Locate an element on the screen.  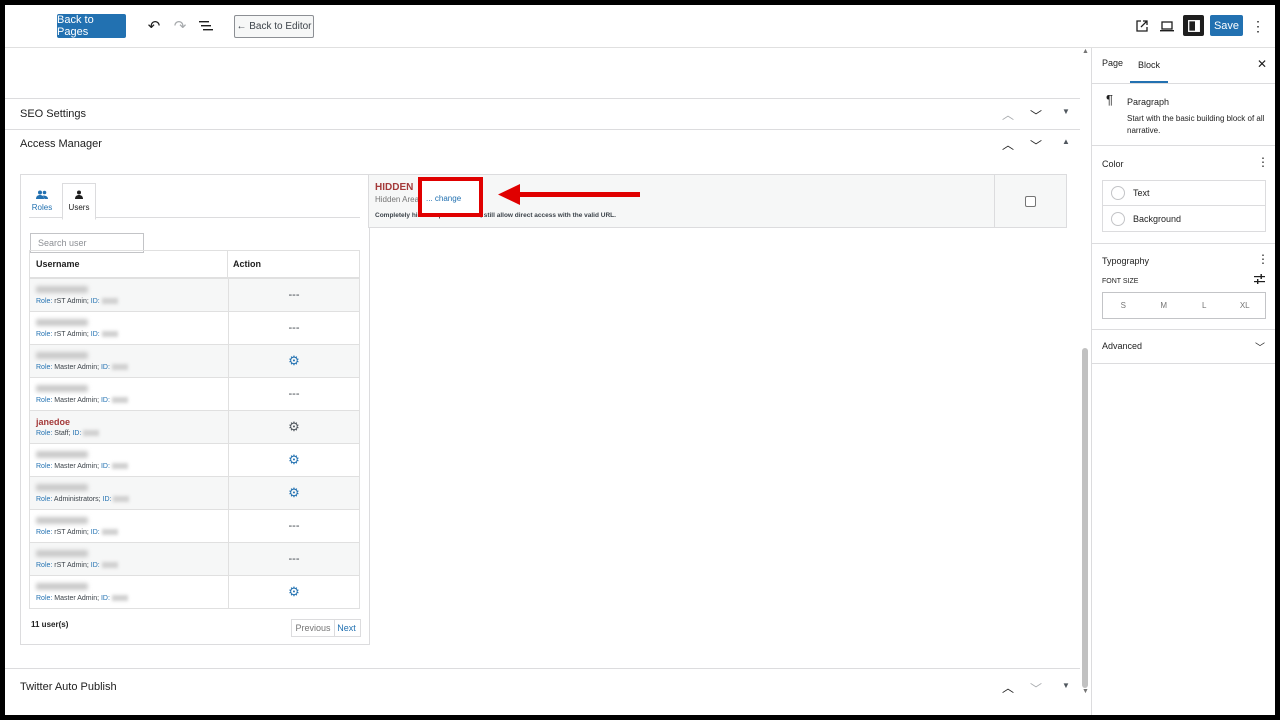
username-cell: Role: Administrators; ID: is located at coordinates (129, 493).